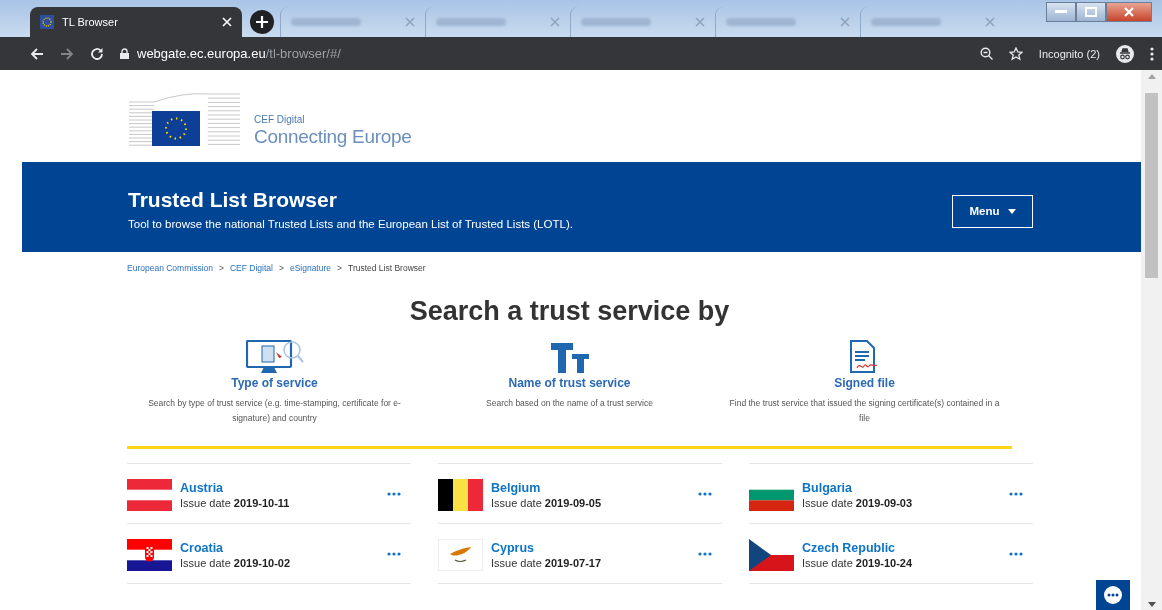 The image size is (1162, 610). What do you see at coordinates (542, 53) in the screenshot?
I see `address-bar: webgate.ec.europa.eu/tl-browser/#/` at bounding box center [542, 53].